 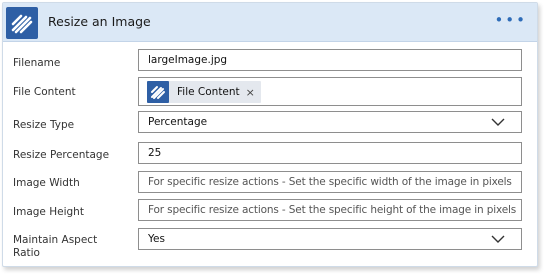 I want to click on maintain-aspect-ratio-value: Yes, so click(x=156, y=239).